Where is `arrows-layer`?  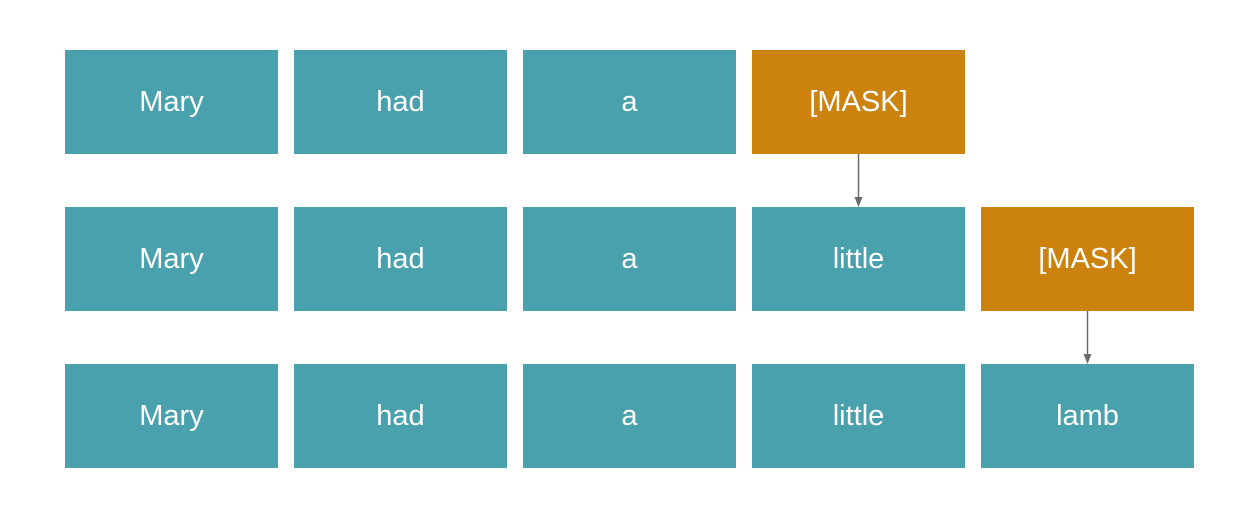
arrows-layer is located at coordinates (973, 259).